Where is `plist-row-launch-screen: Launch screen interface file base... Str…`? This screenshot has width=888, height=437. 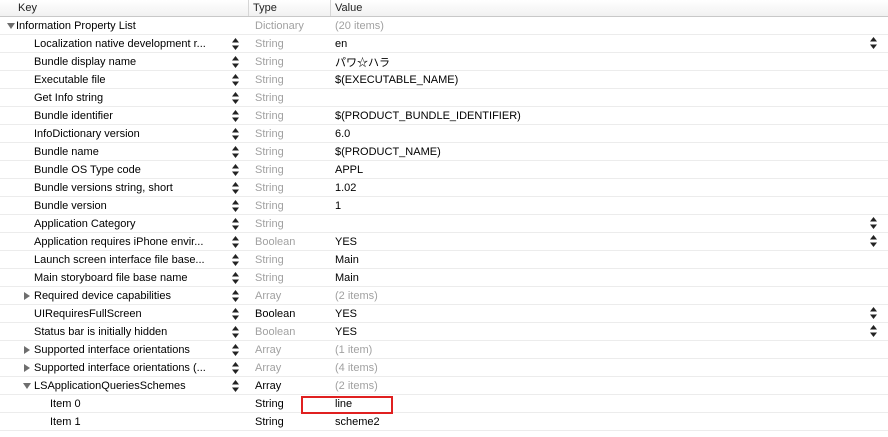 plist-row-launch-screen: Launch screen interface file base... Str… is located at coordinates (444, 260).